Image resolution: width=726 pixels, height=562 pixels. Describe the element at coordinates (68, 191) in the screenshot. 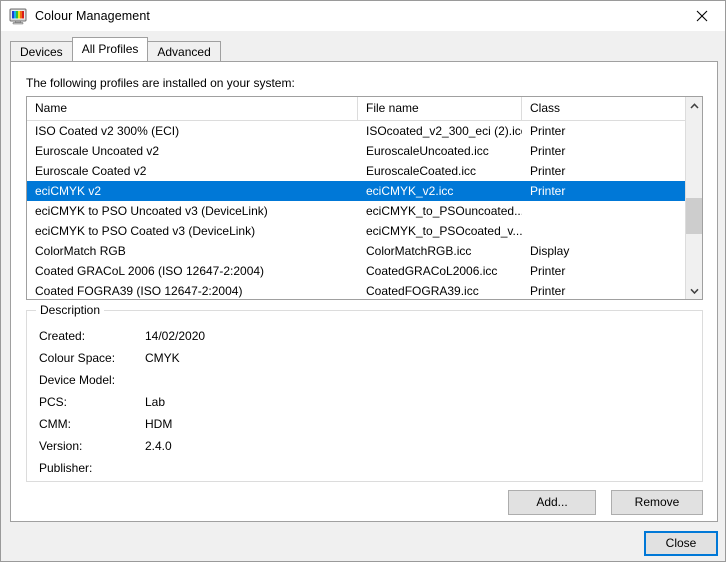

I see `cell-name: eciCMYK v2` at that location.